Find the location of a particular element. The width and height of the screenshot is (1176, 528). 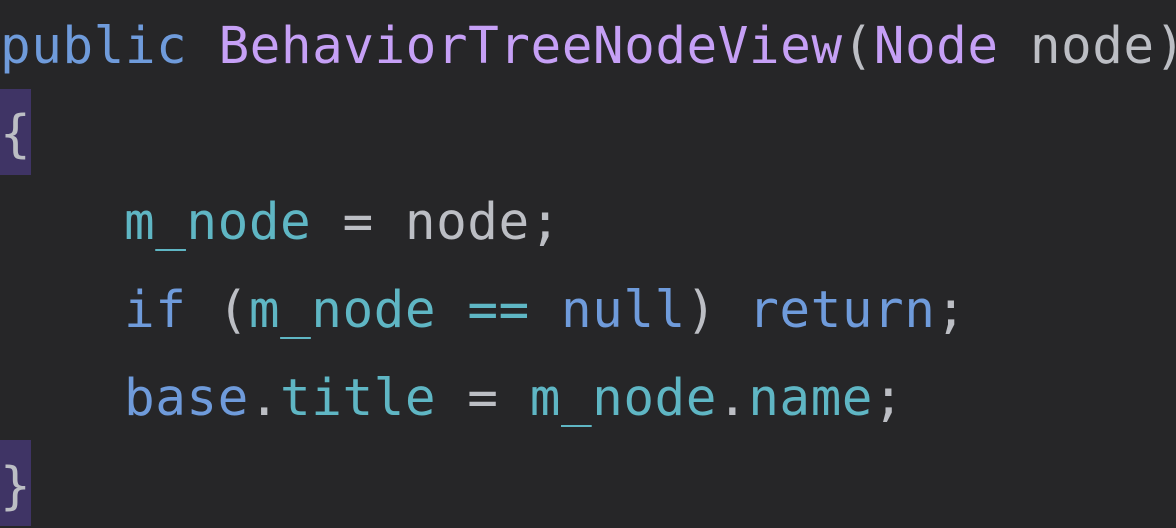

code-line-4: if (m_node == null) return; is located at coordinates (483, 311).